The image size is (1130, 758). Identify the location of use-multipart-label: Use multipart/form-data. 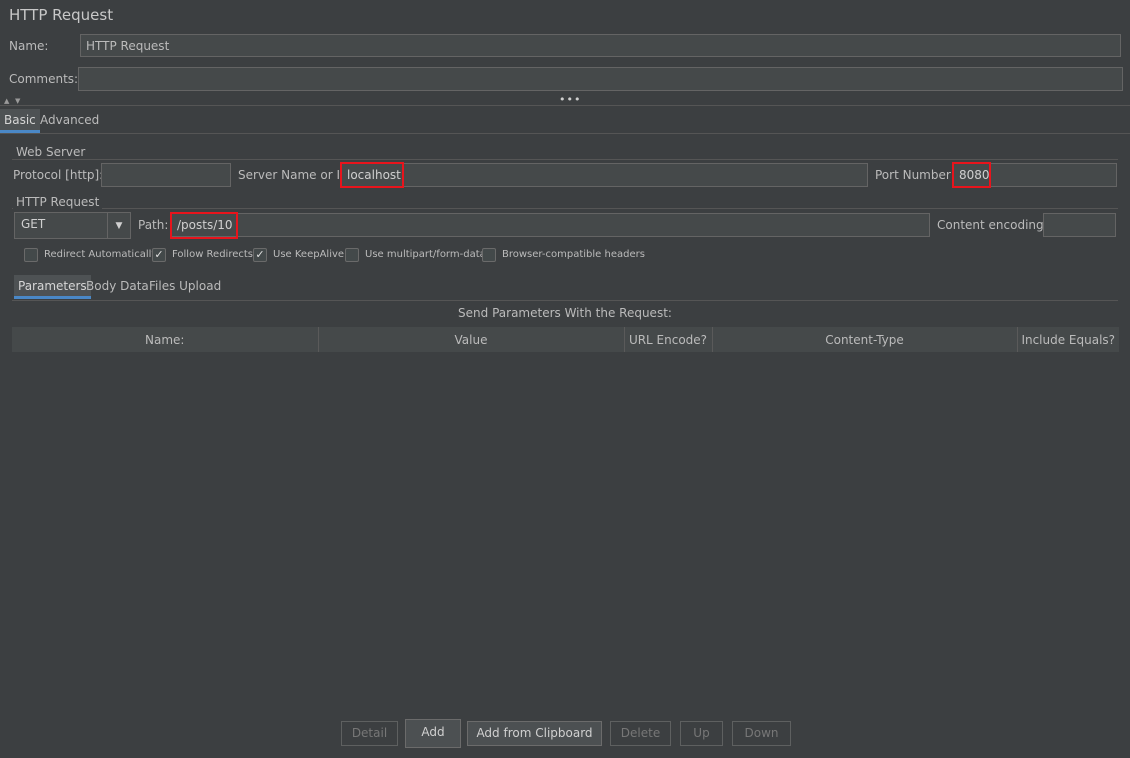
(425, 254).